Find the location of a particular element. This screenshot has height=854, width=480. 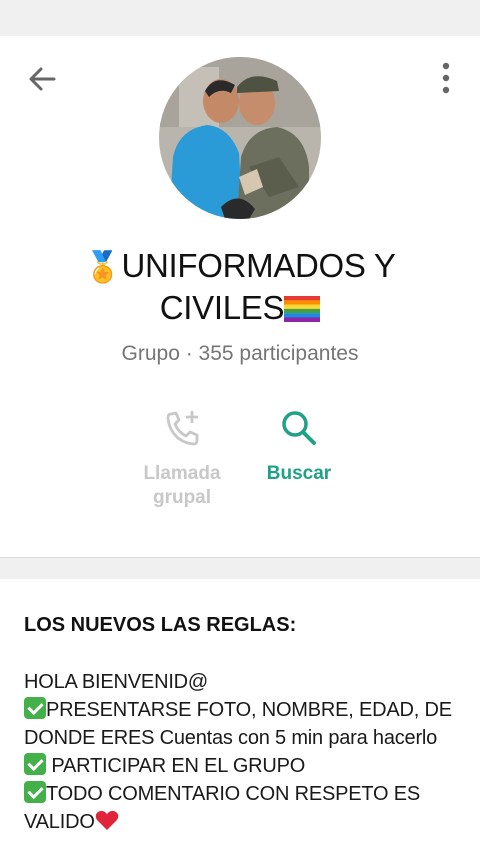

more-vert-icon is located at coordinates (446, 78).